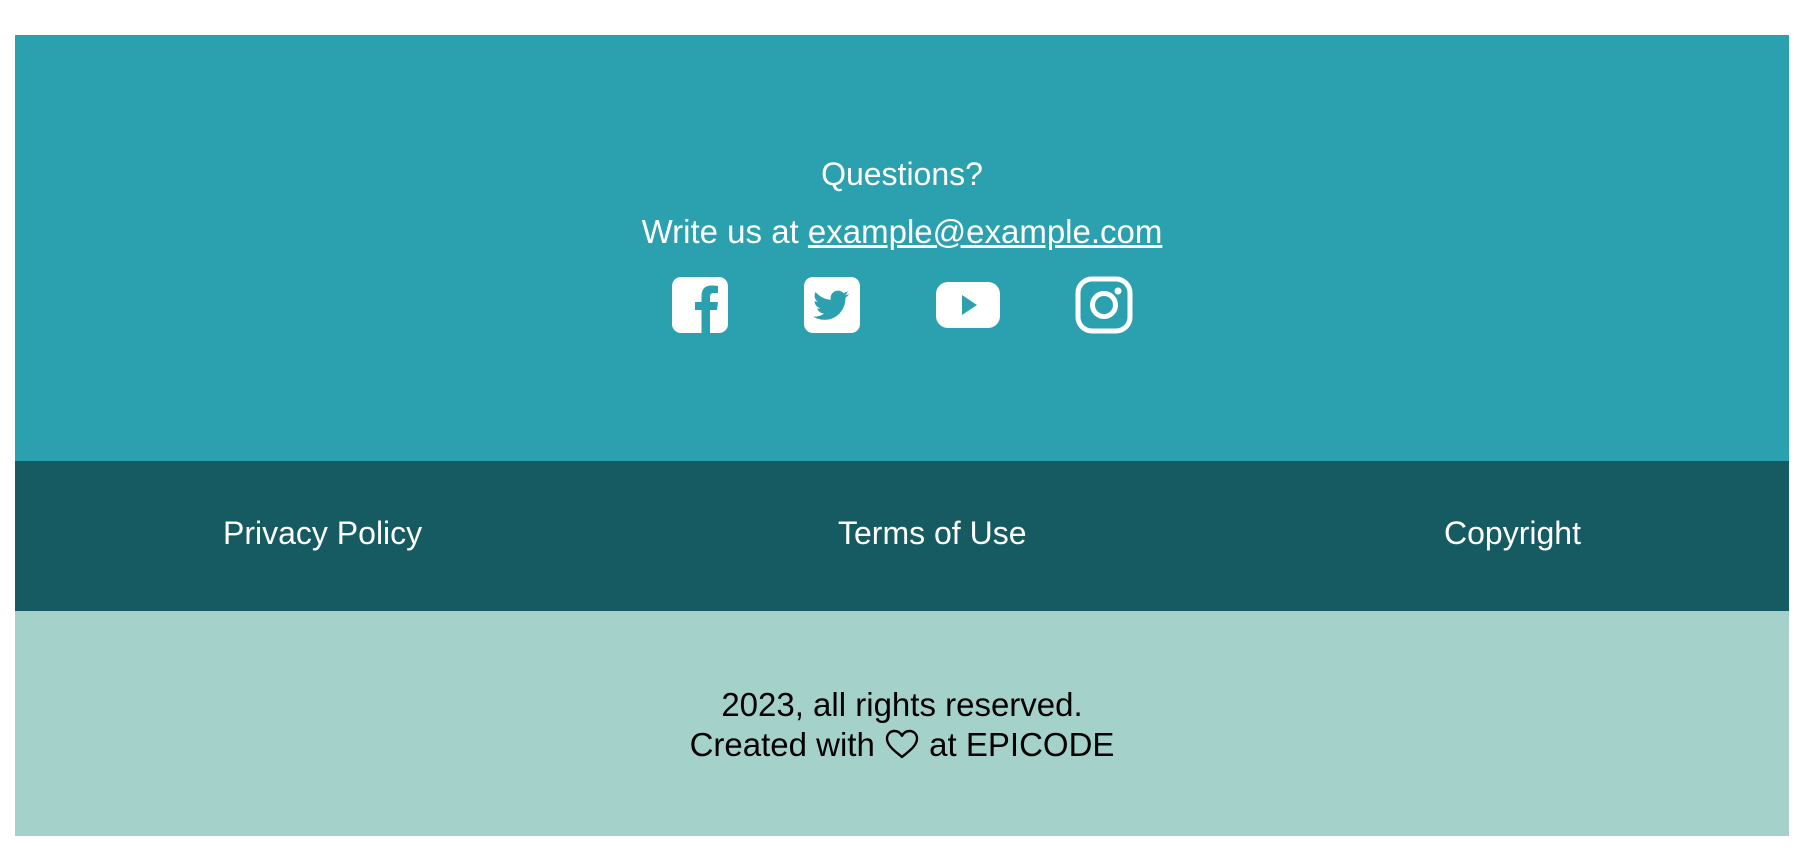 This screenshot has height=865, width=1801. What do you see at coordinates (968, 305) in the screenshot?
I see `youtube-icon` at bounding box center [968, 305].